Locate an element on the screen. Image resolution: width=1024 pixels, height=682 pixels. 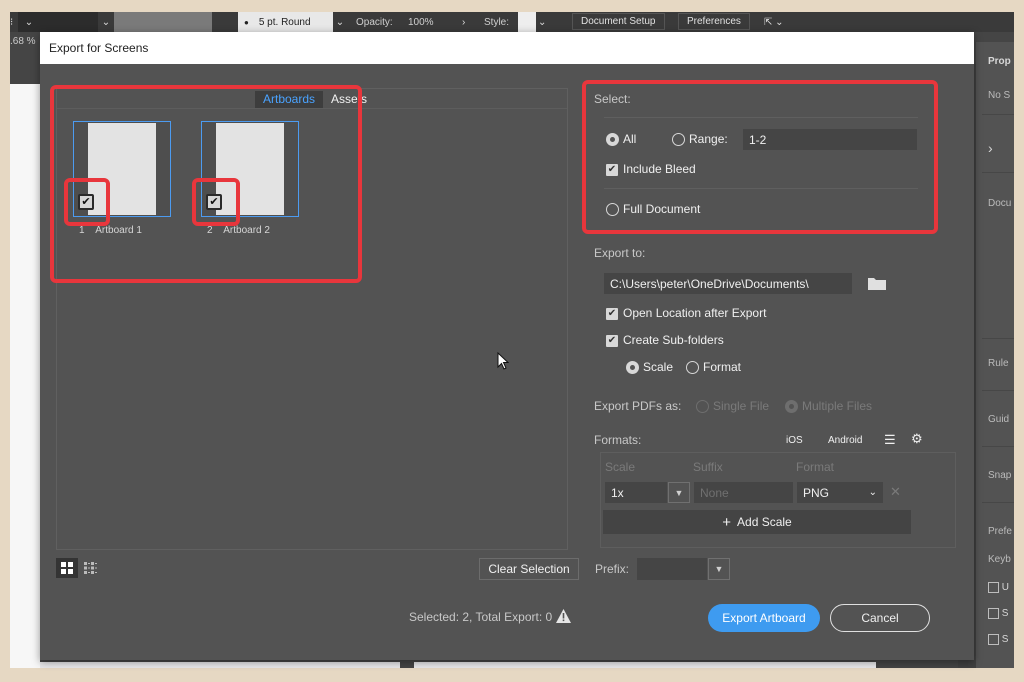
export-status: Selected: 2, Total Export: 0 is located at coordinates (490, 616).